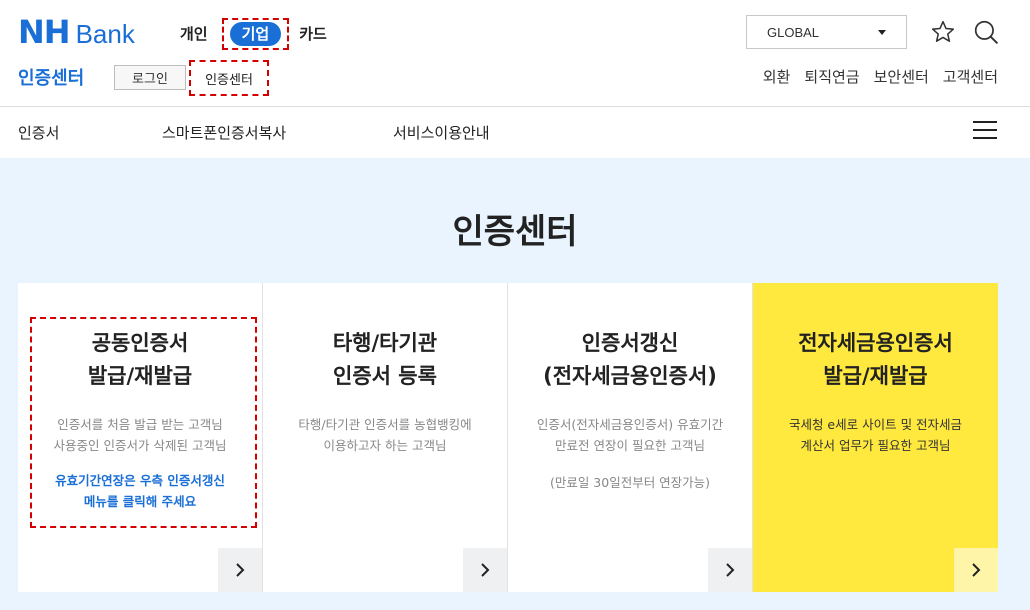 This screenshot has height=610, width=1030. I want to click on card-title-line: 발급/재발급, so click(875, 376).